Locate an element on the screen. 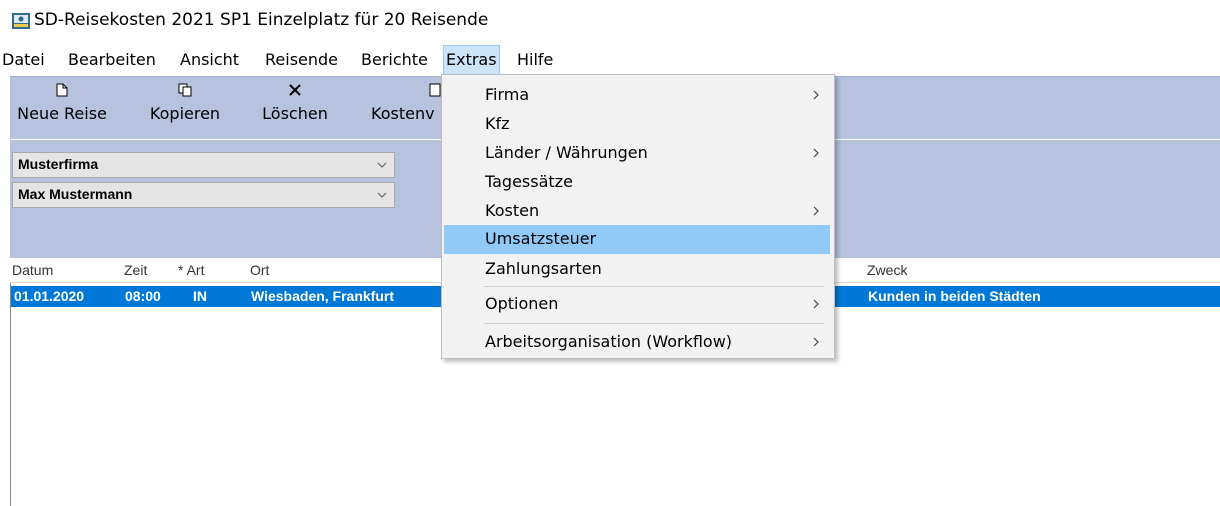  copy-button: Kopieren is located at coordinates (185, 108).